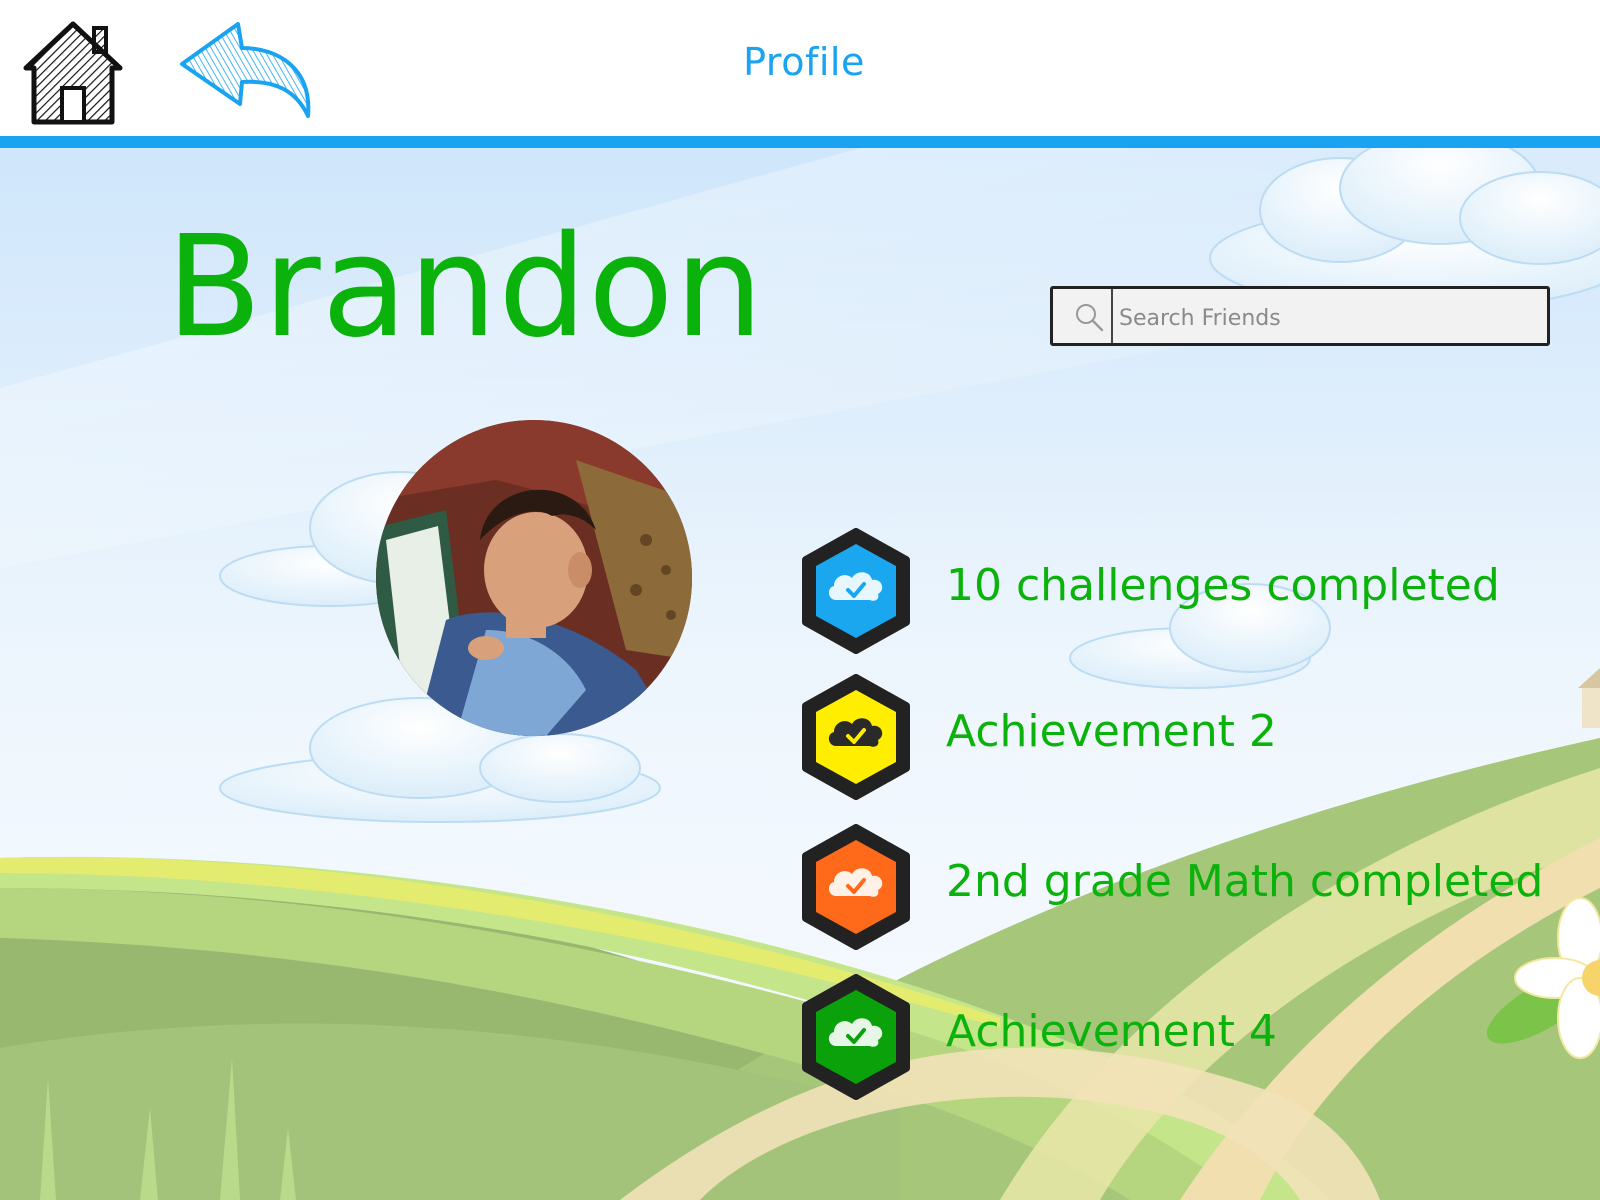 The image size is (1600, 1200). What do you see at coordinates (1111, 1031) in the screenshot?
I see `achievement-label: Achievement 4` at bounding box center [1111, 1031].